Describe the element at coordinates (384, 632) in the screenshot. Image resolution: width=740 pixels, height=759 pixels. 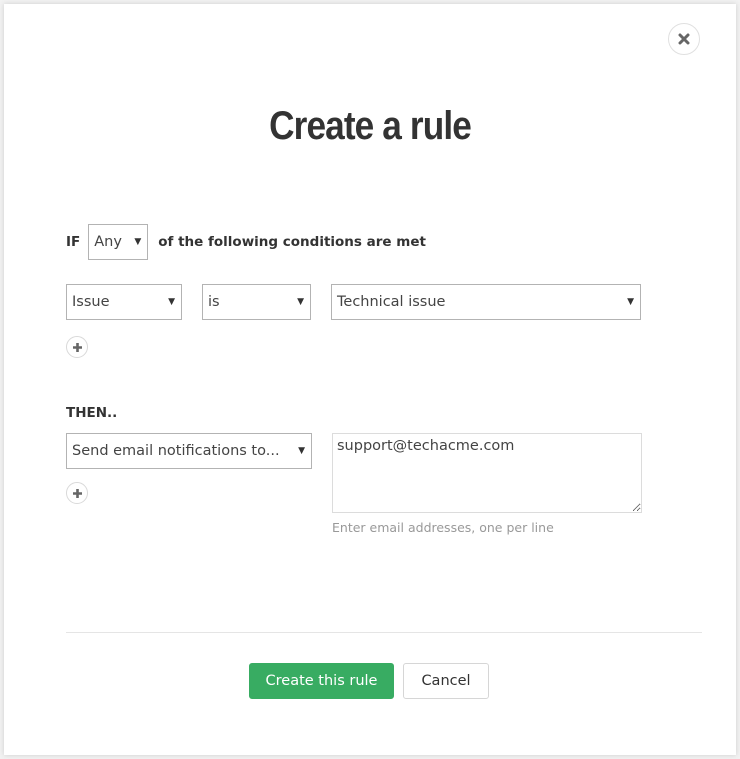
I see `footer-divider` at that location.